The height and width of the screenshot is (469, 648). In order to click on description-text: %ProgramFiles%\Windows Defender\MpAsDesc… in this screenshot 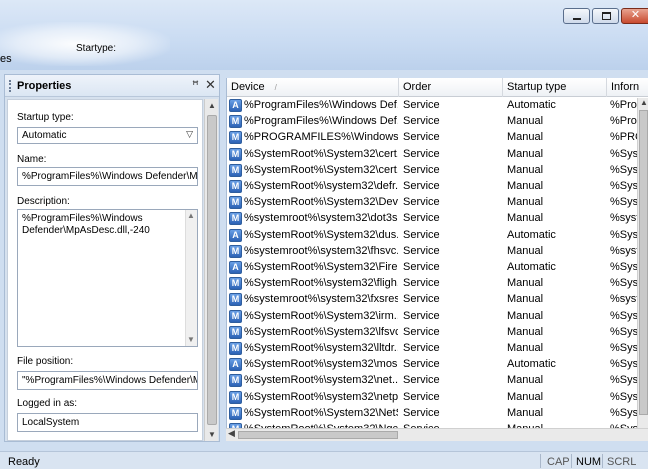, I will do `click(86, 224)`.